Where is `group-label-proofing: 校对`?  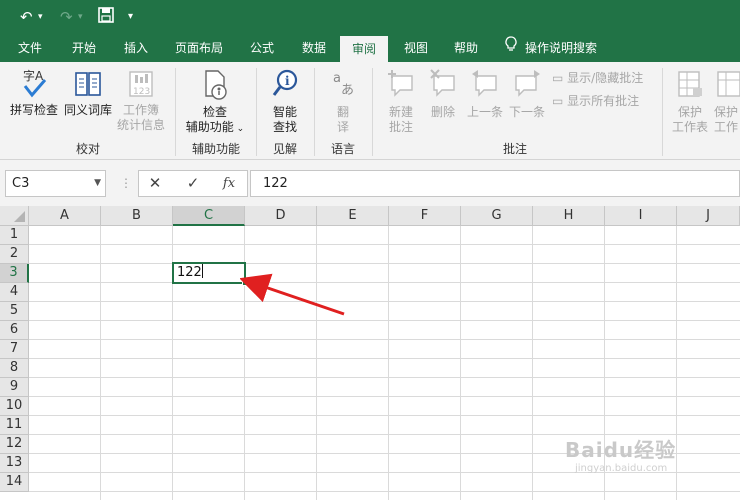 group-label-proofing: 校对 is located at coordinates (87, 149).